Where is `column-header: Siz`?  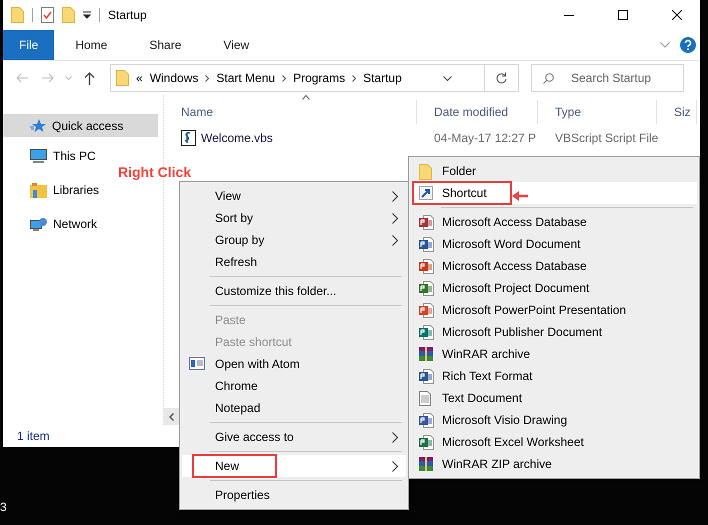 column-header: Siz is located at coordinates (677, 112).